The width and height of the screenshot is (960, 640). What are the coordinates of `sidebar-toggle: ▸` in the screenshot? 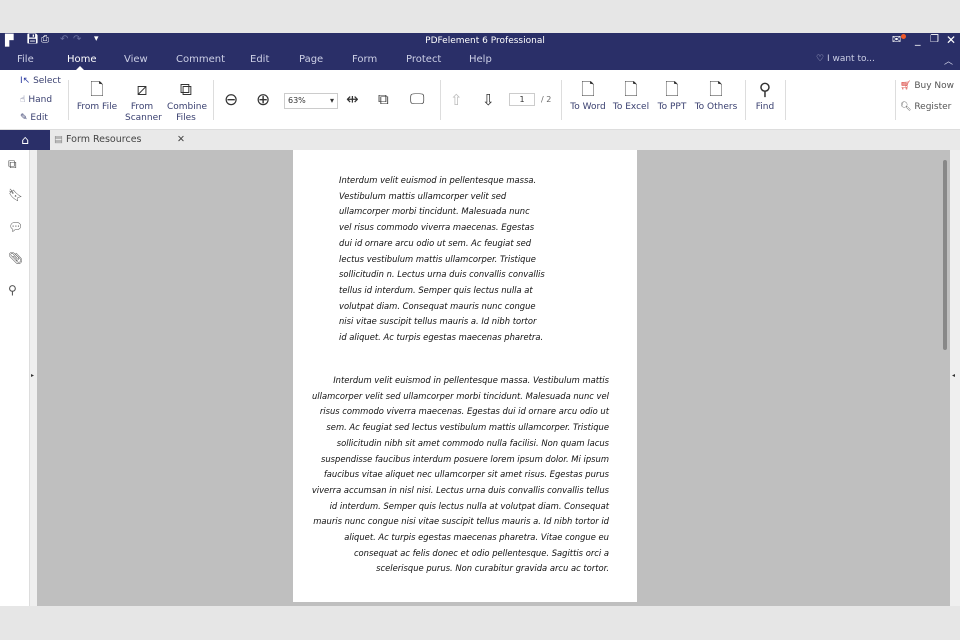 It's located at (33, 378).